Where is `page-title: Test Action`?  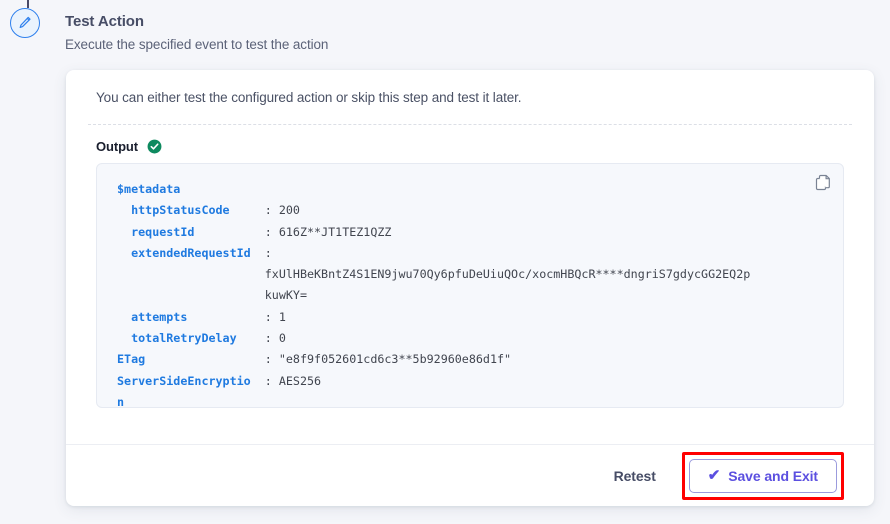
page-title: Test Action is located at coordinates (104, 21).